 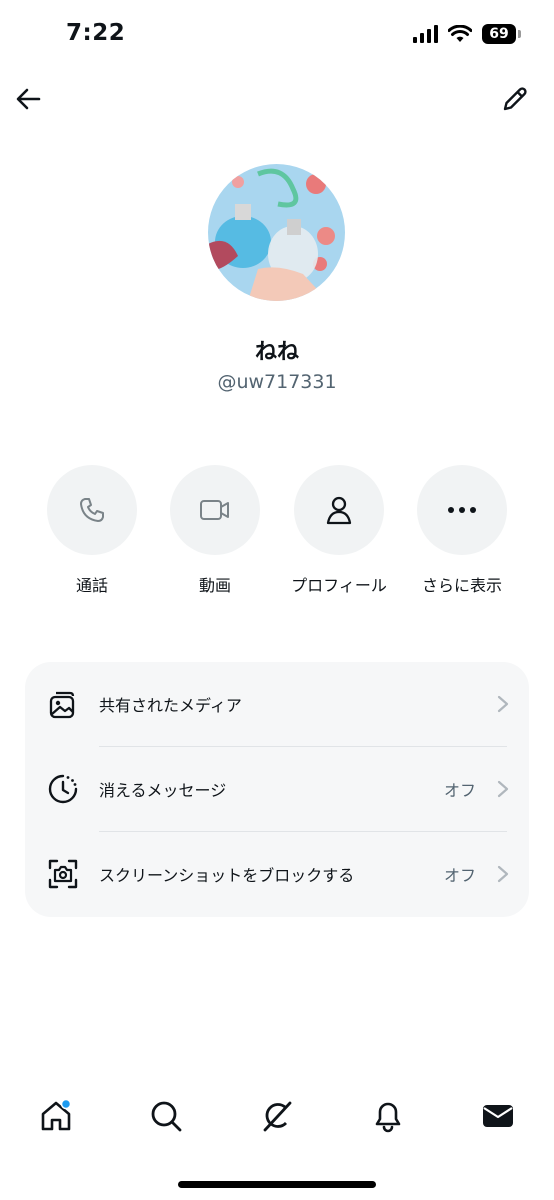 I want to click on top-nav, so click(x=277, y=100).